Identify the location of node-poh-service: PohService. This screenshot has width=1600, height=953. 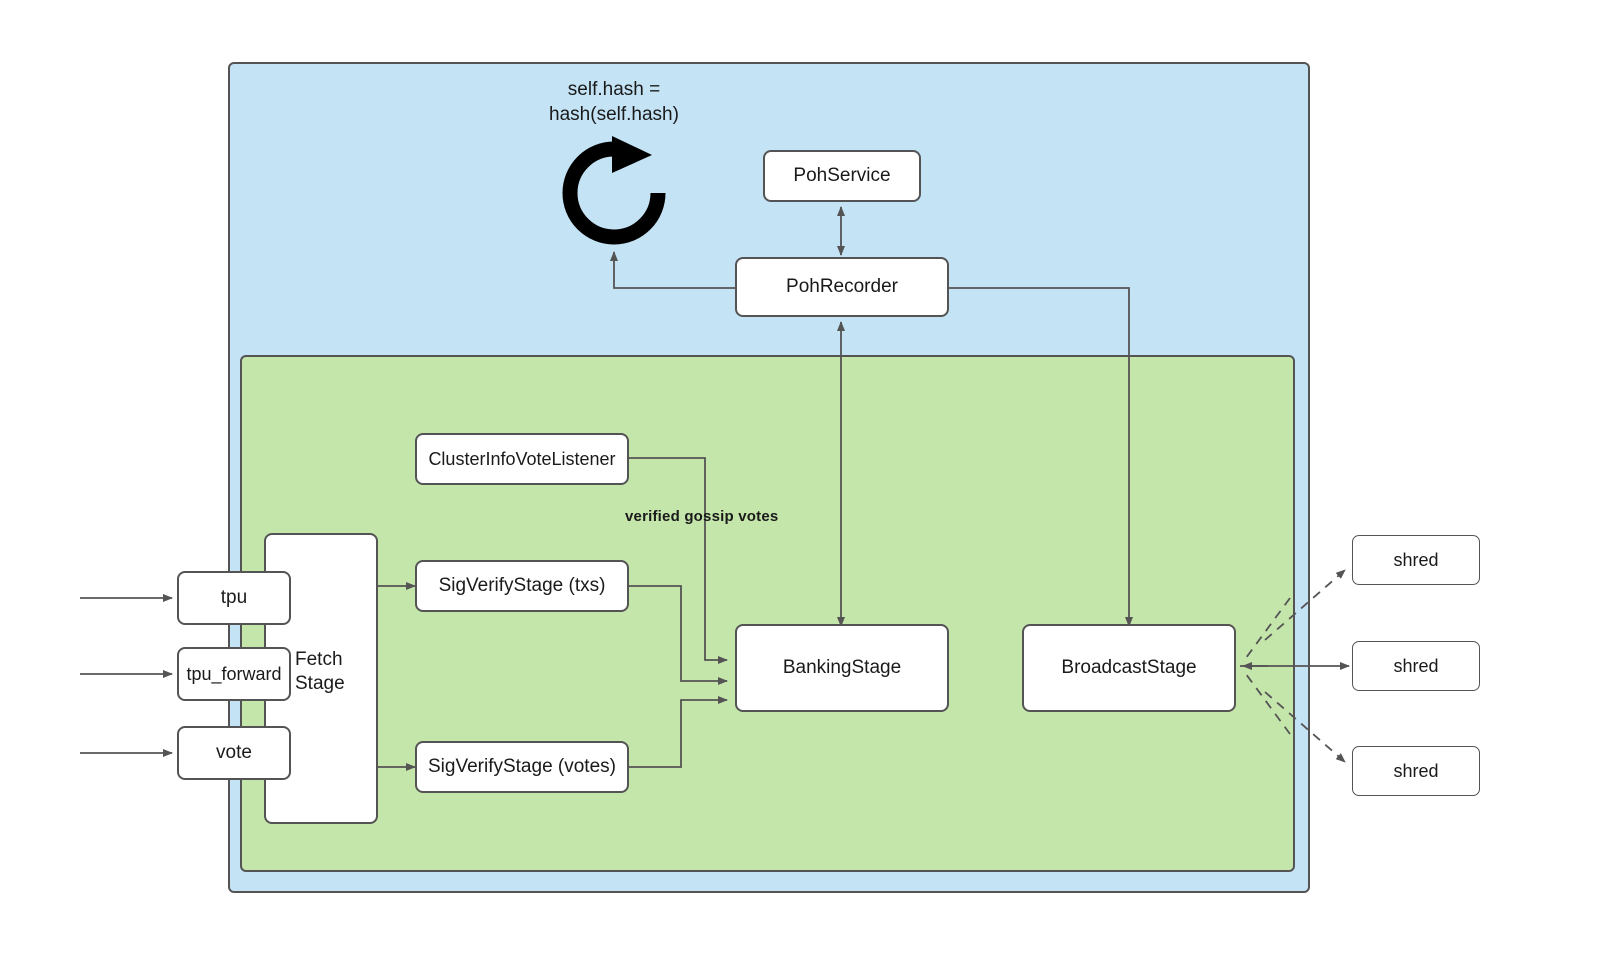
(842, 176).